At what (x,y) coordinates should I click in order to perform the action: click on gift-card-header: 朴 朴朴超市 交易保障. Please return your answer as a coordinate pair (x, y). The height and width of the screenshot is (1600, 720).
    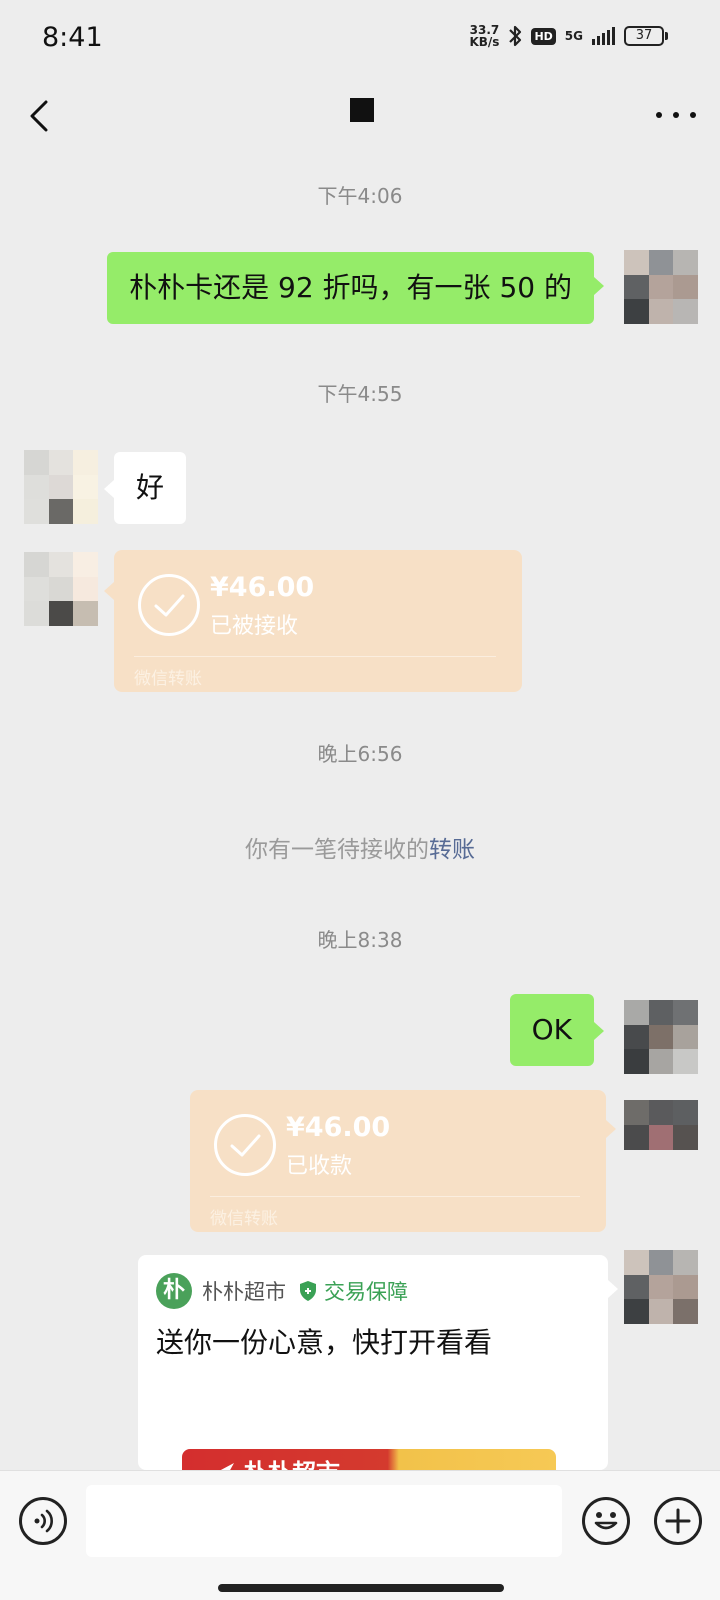
    Looking at the image, I should click on (282, 1291).